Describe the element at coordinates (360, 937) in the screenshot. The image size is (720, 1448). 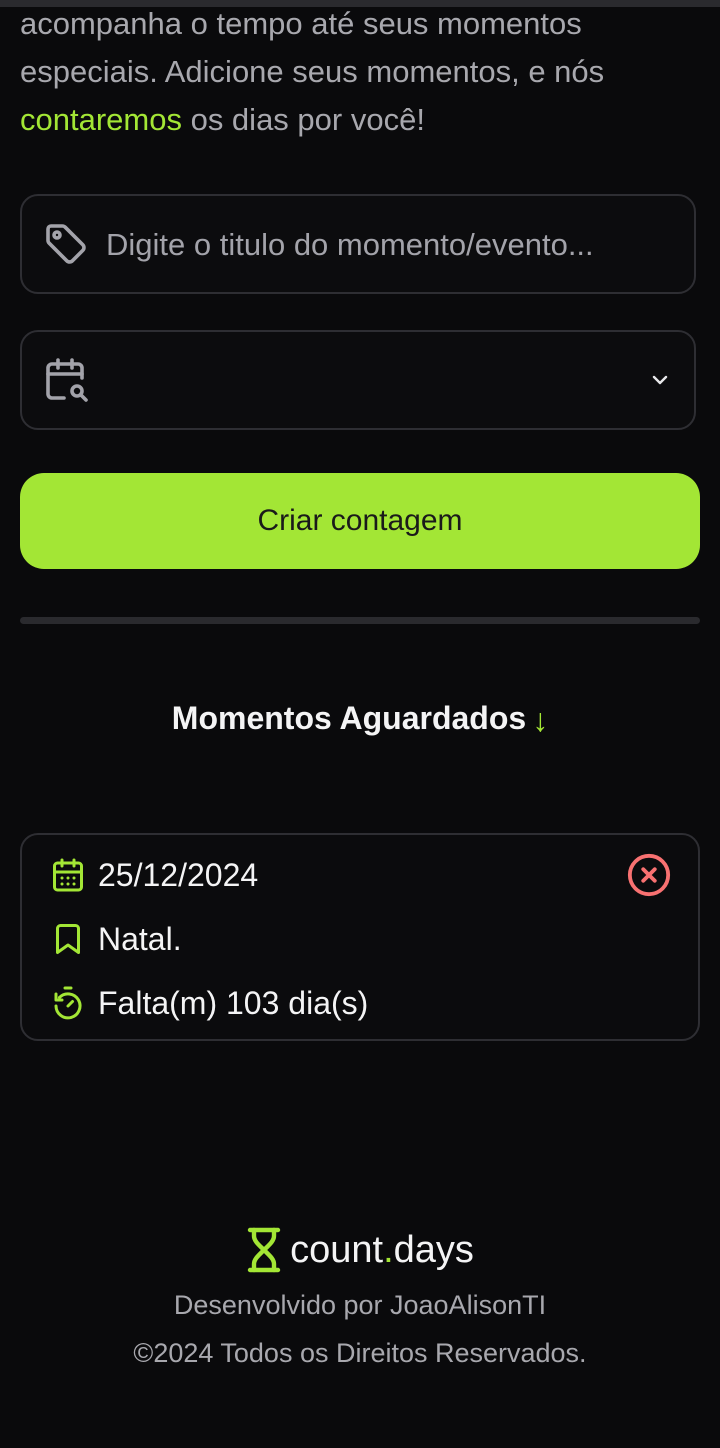
I see `moment-card: 25/12/2024 Natal. Falta(m) 103 dia(s)` at that location.